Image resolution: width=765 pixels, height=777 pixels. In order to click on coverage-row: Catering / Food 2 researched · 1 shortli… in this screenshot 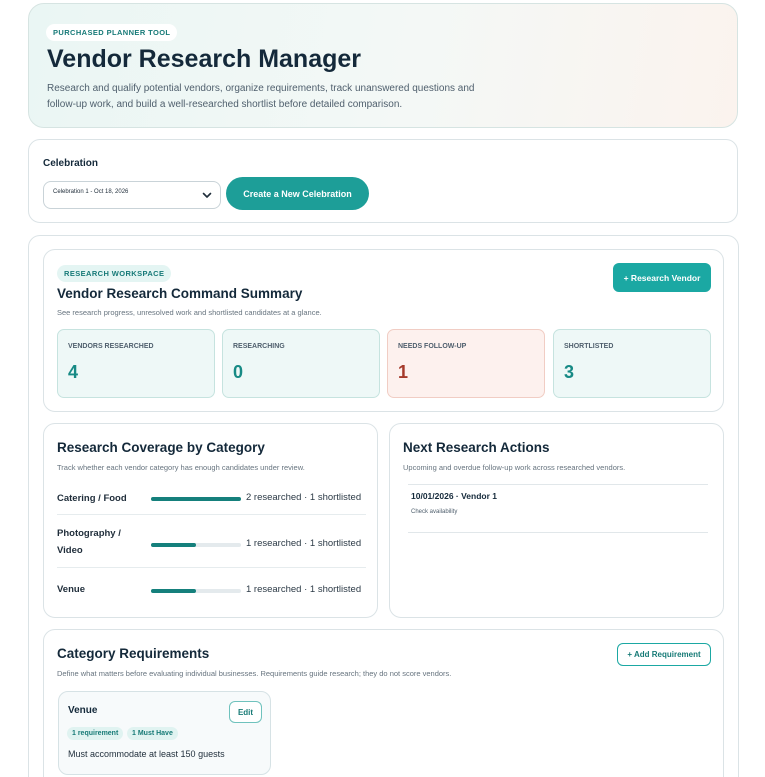, I will do `click(211, 497)`.